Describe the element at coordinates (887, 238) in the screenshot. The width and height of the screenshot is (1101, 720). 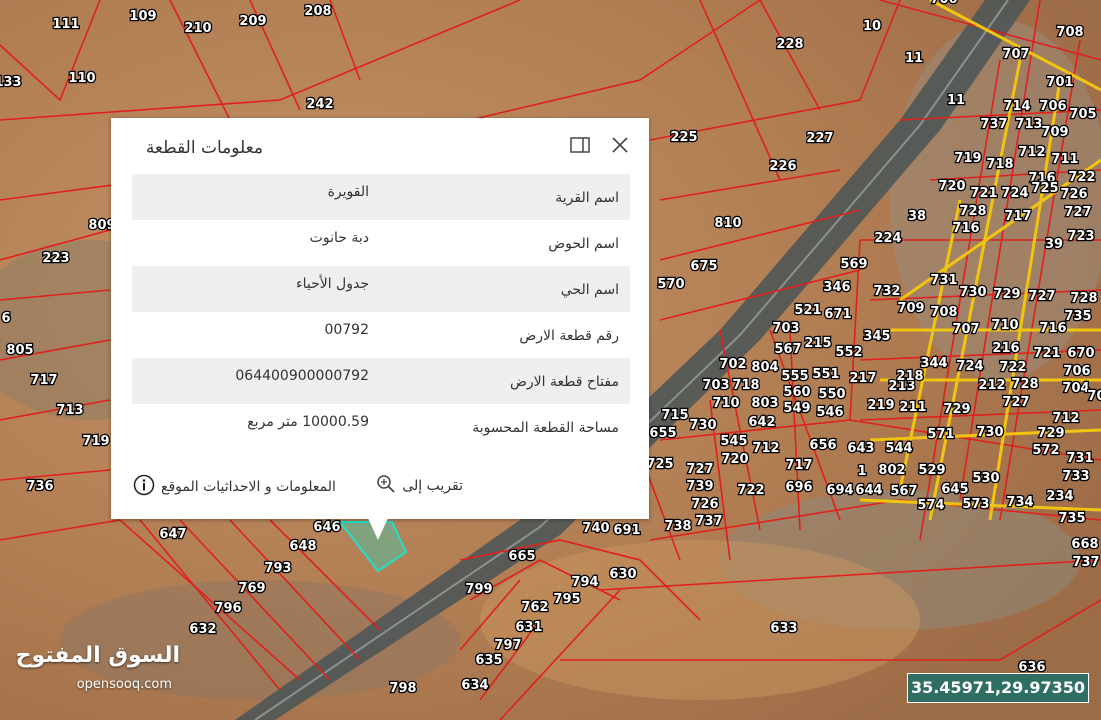
I see `parcel-number-label: 224` at that location.